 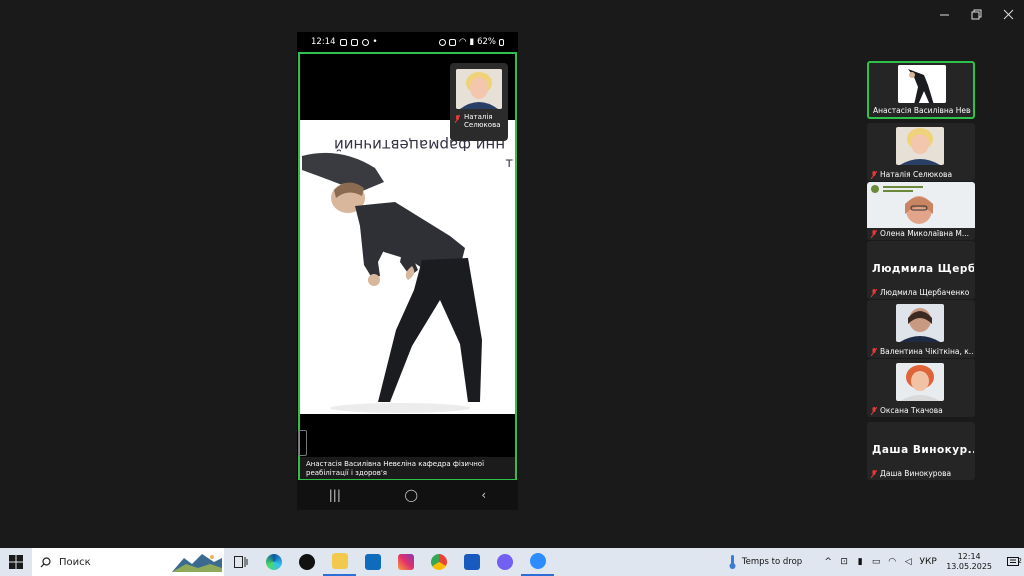 What do you see at coordinates (128, 562) in the screenshot?
I see `taskbar-search: Поиск` at bounding box center [128, 562].